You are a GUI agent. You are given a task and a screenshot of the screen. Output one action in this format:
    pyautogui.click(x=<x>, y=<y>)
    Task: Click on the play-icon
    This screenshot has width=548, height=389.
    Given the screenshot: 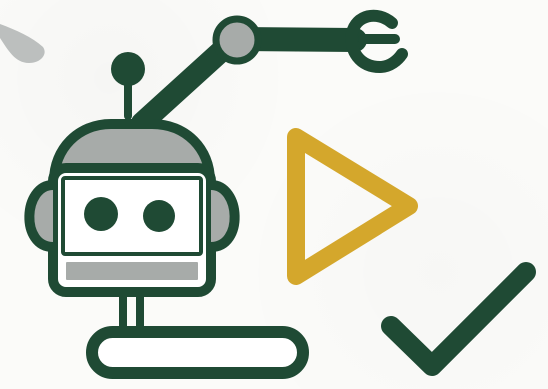 What is the action you would take?
    pyautogui.click(x=352, y=206)
    